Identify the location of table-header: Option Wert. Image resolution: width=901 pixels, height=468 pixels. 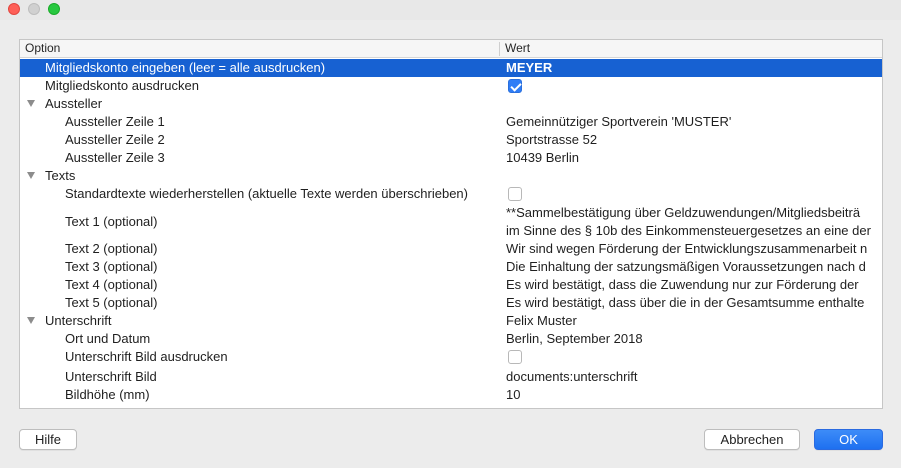
(451, 49).